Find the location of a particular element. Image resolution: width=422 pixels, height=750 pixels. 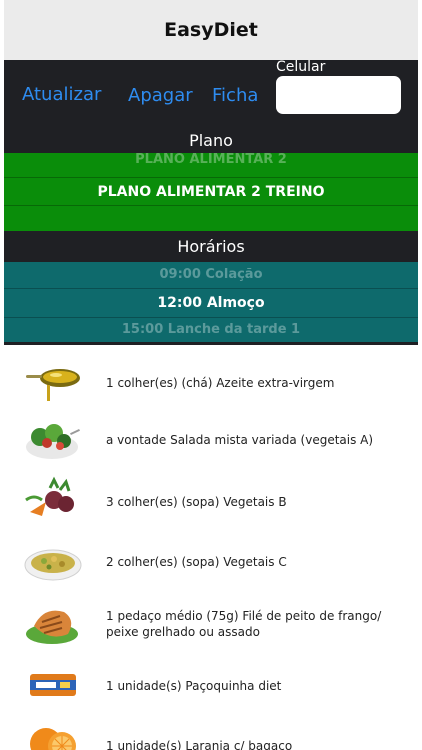

plano-label: Plano is located at coordinates (211, 140).